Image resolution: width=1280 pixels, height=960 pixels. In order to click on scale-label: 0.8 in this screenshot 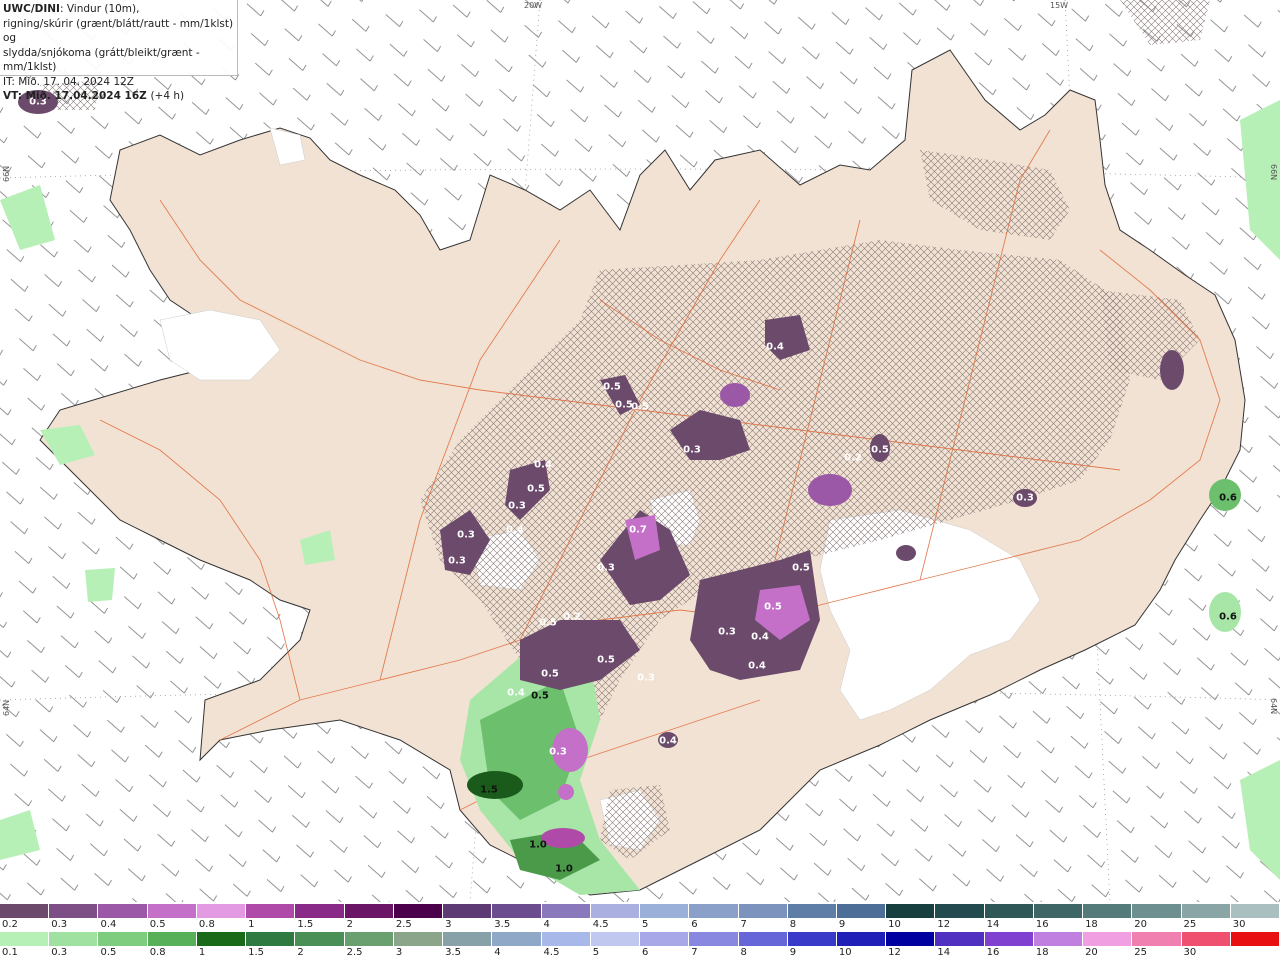, I will do `click(157, 952)`.